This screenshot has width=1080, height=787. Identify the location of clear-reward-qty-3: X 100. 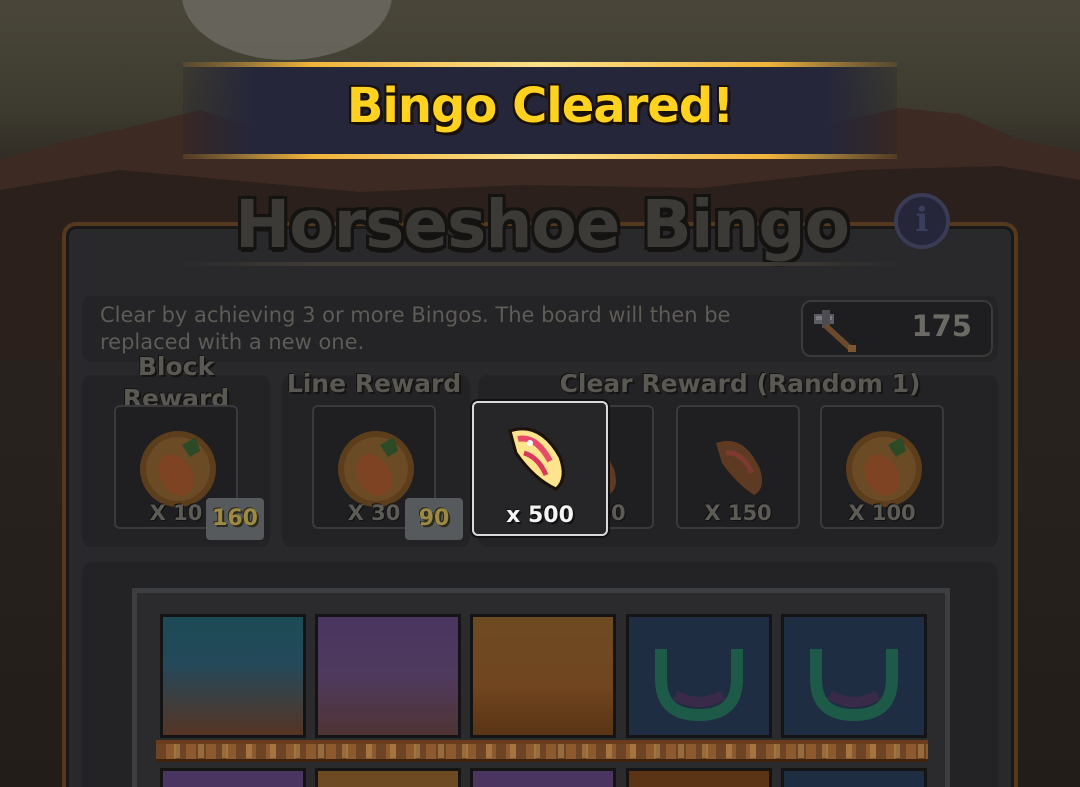
(882, 513).